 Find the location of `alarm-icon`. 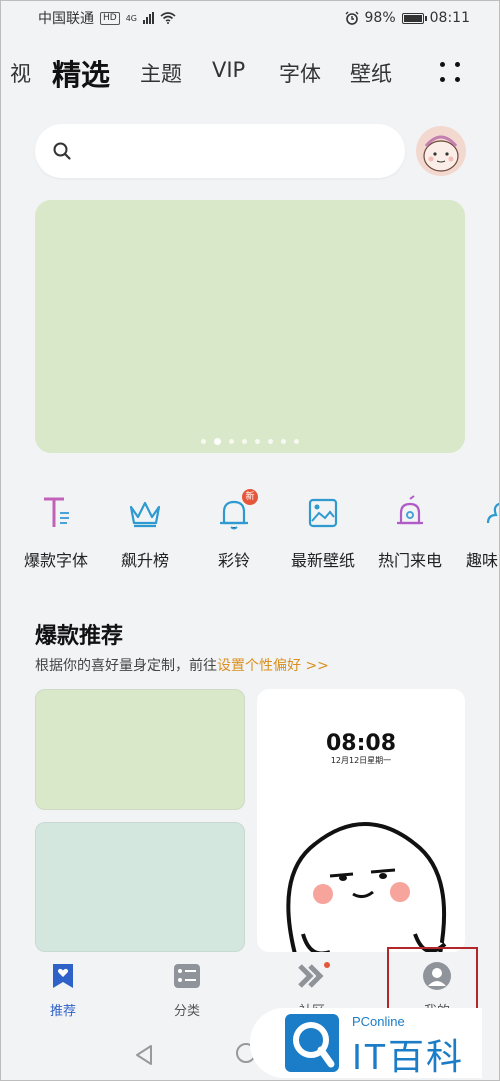

alarm-icon is located at coordinates (352, 18).